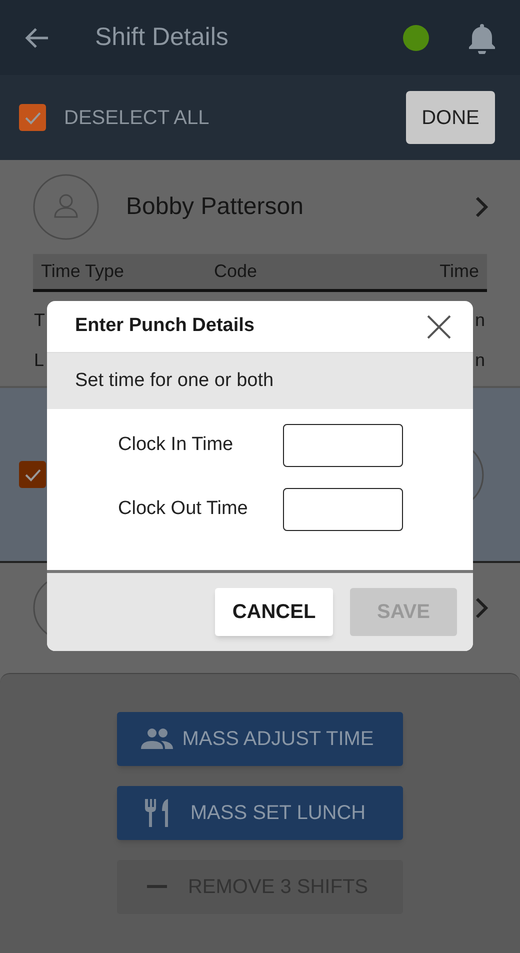  What do you see at coordinates (174, 380) in the screenshot?
I see `dialog-subtitle: Set time for one or both` at bounding box center [174, 380].